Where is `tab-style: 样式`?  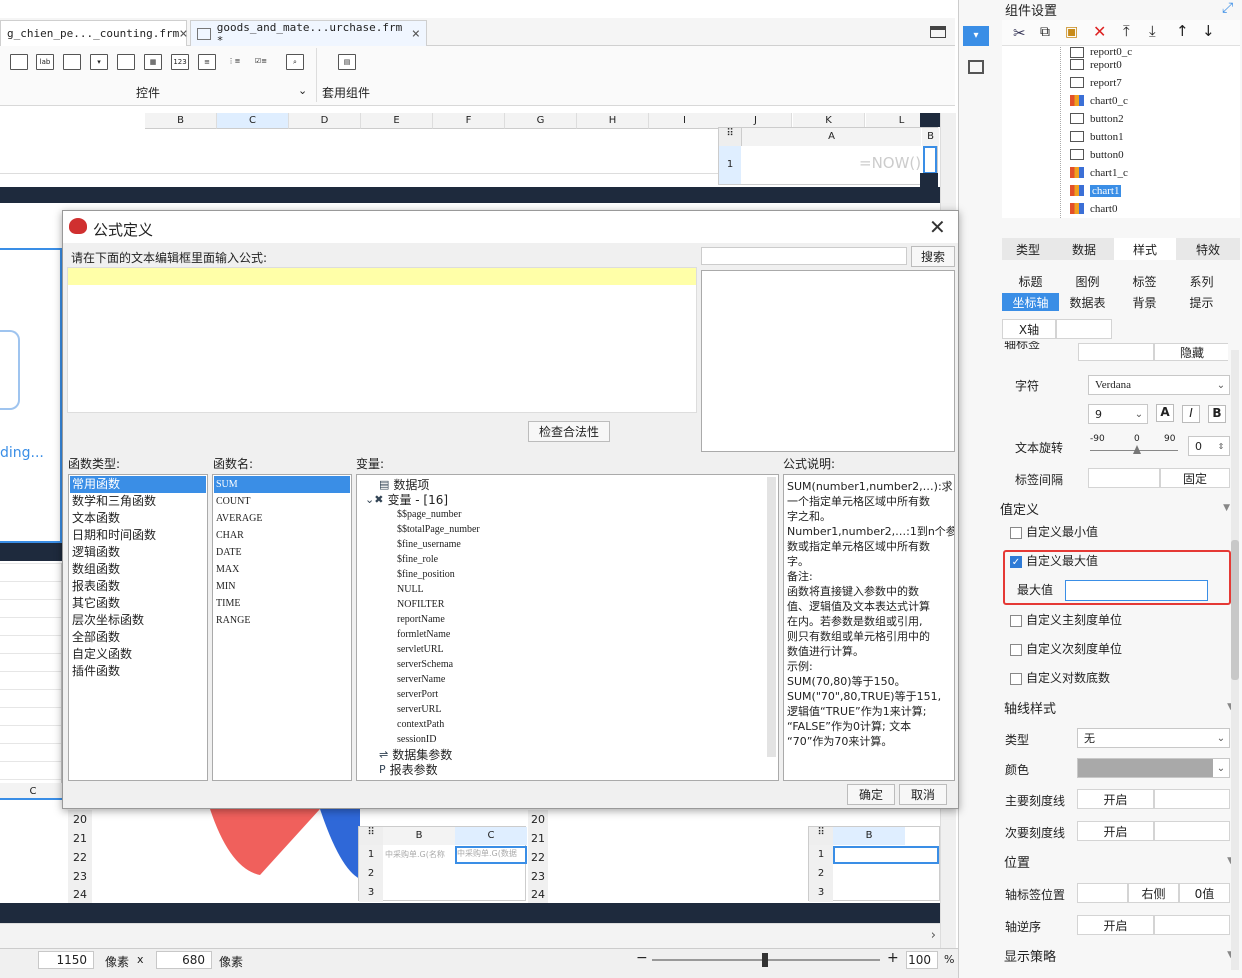 tab-style: 样式 is located at coordinates (1145, 249).